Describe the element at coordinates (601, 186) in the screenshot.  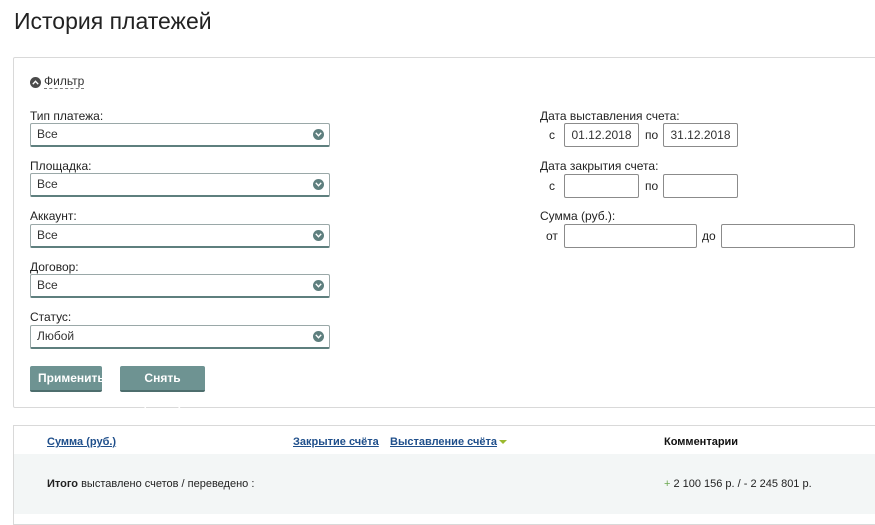
I see `close-date-from-input` at that location.